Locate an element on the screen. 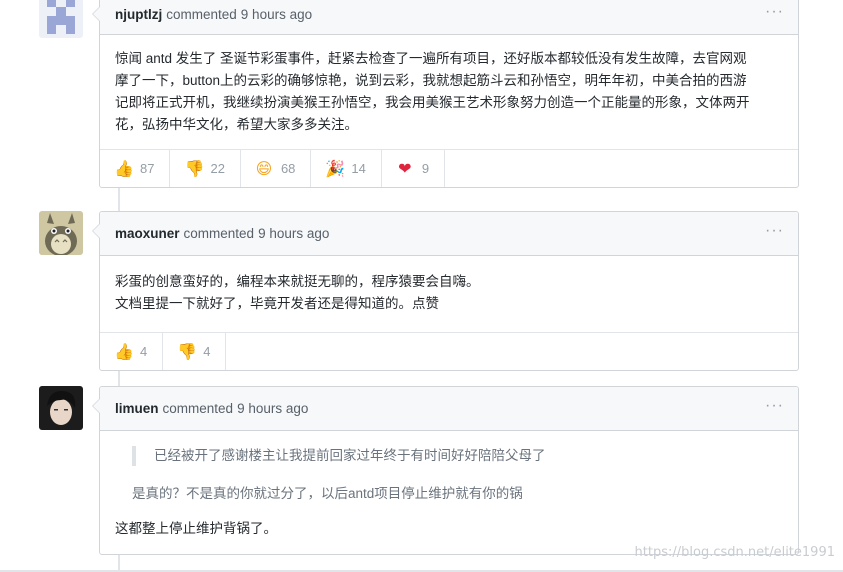 Image resolution: width=843 pixels, height=572 pixels. reaction-thumbs-down-button: 👎 4 is located at coordinates (195, 351).